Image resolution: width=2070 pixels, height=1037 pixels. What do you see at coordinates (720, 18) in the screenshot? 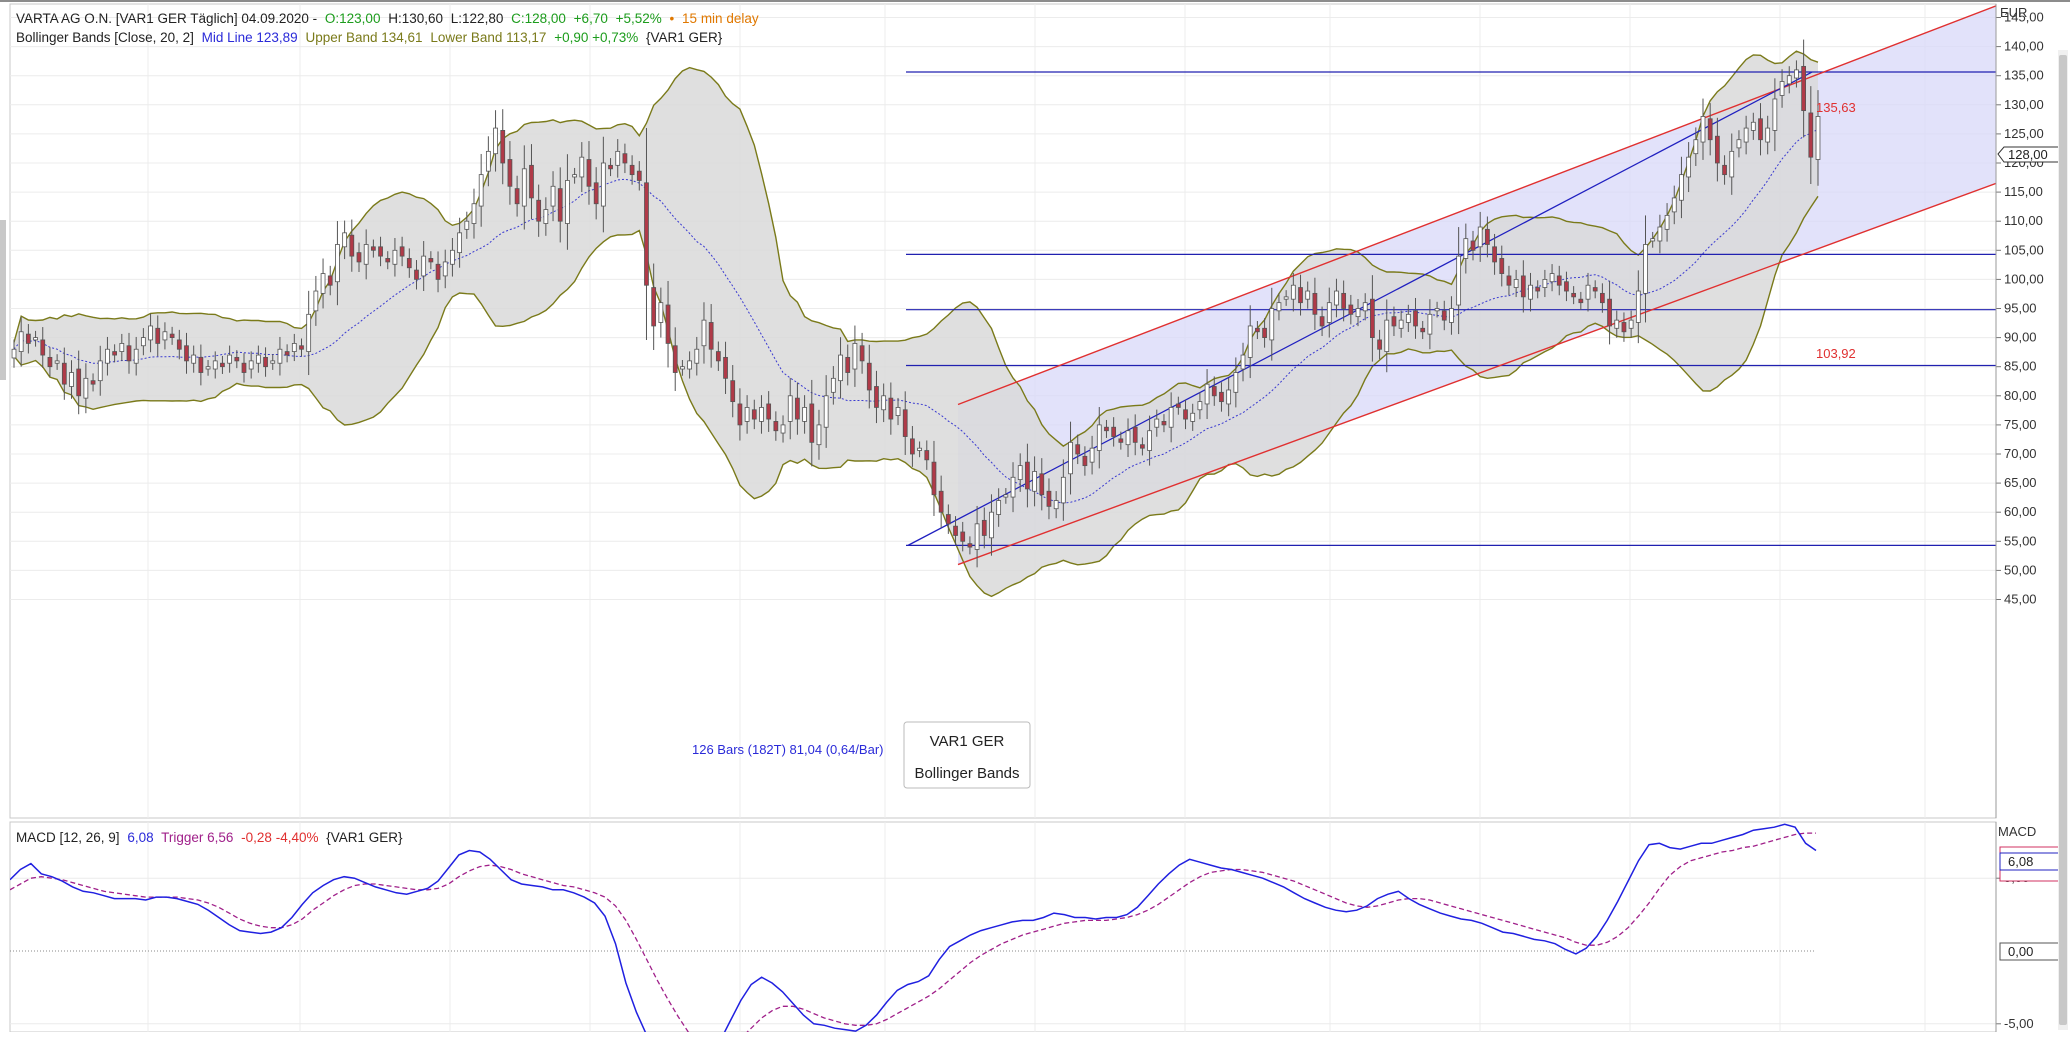
I see `header-delay: 15 min delay` at bounding box center [720, 18].